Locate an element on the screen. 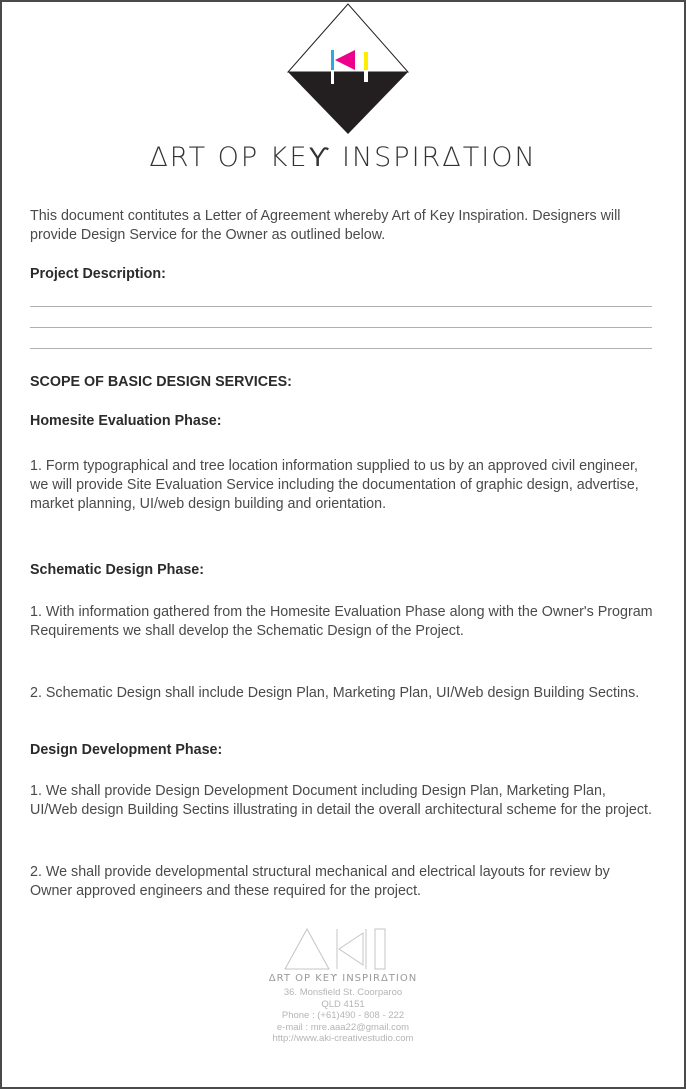  aki-diamond-logo-icon is located at coordinates (348, 68).